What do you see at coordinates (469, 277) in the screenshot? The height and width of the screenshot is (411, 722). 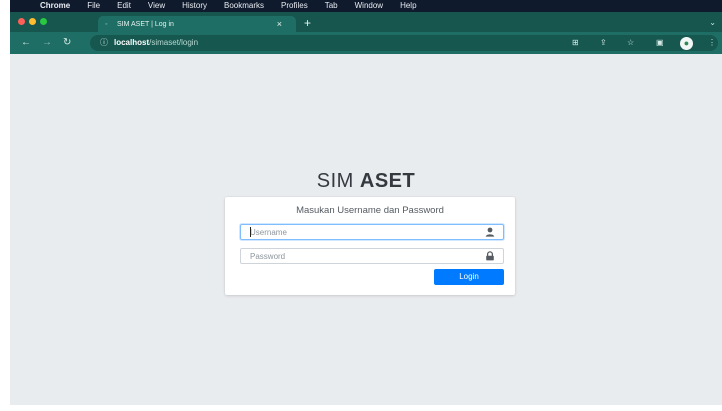 I see `login-button: Login` at bounding box center [469, 277].